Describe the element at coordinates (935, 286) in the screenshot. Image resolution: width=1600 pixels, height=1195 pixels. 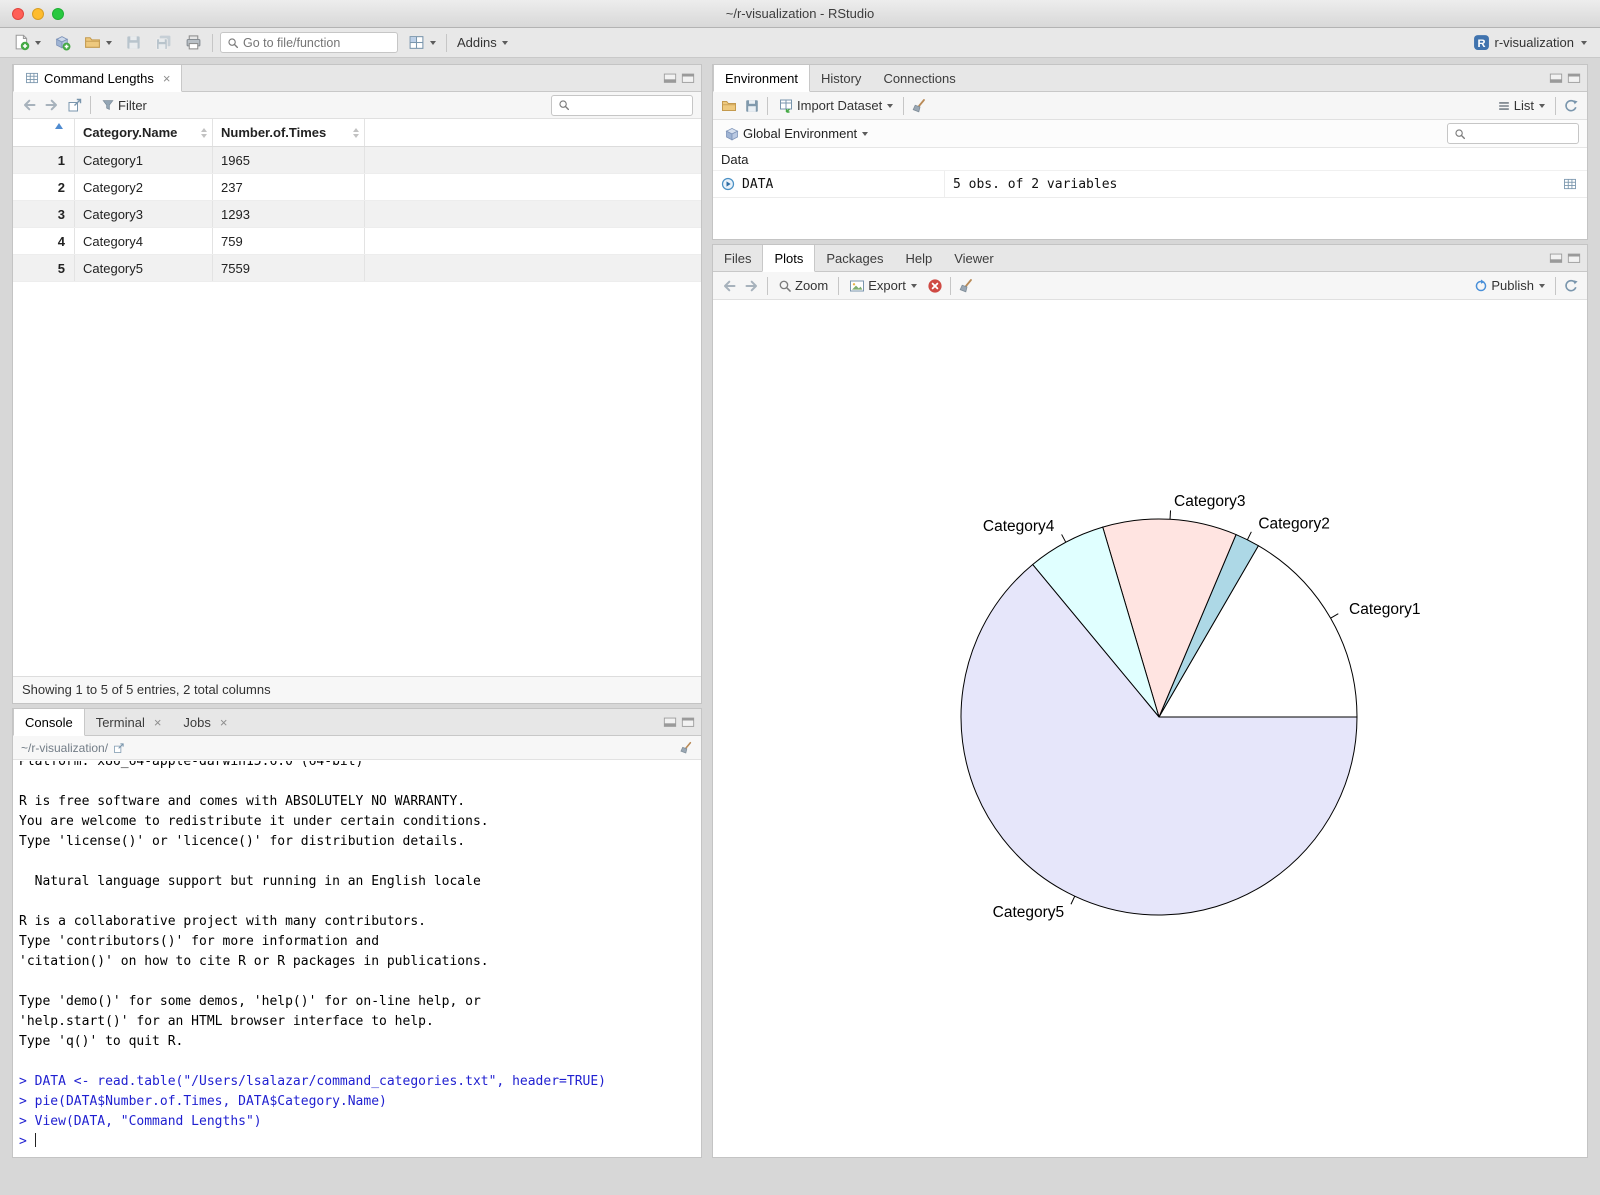
I see `remove-plot-icon` at that location.